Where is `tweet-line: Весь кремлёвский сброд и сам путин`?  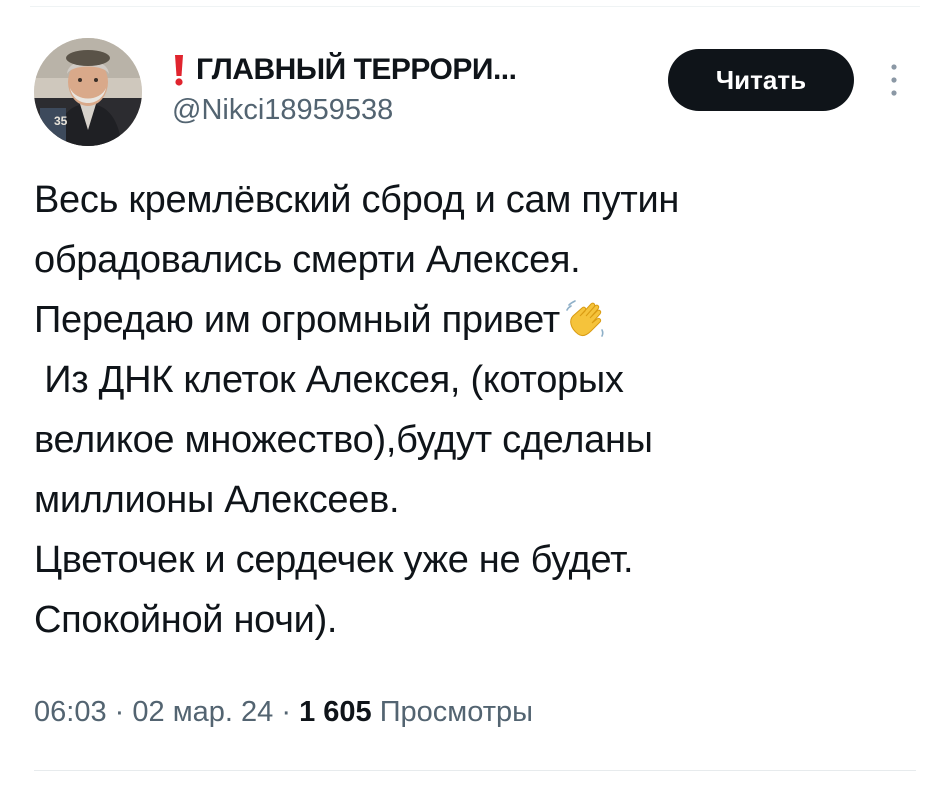
tweet-line: Весь кремлёвский сброд и сам путин is located at coordinates (357, 200).